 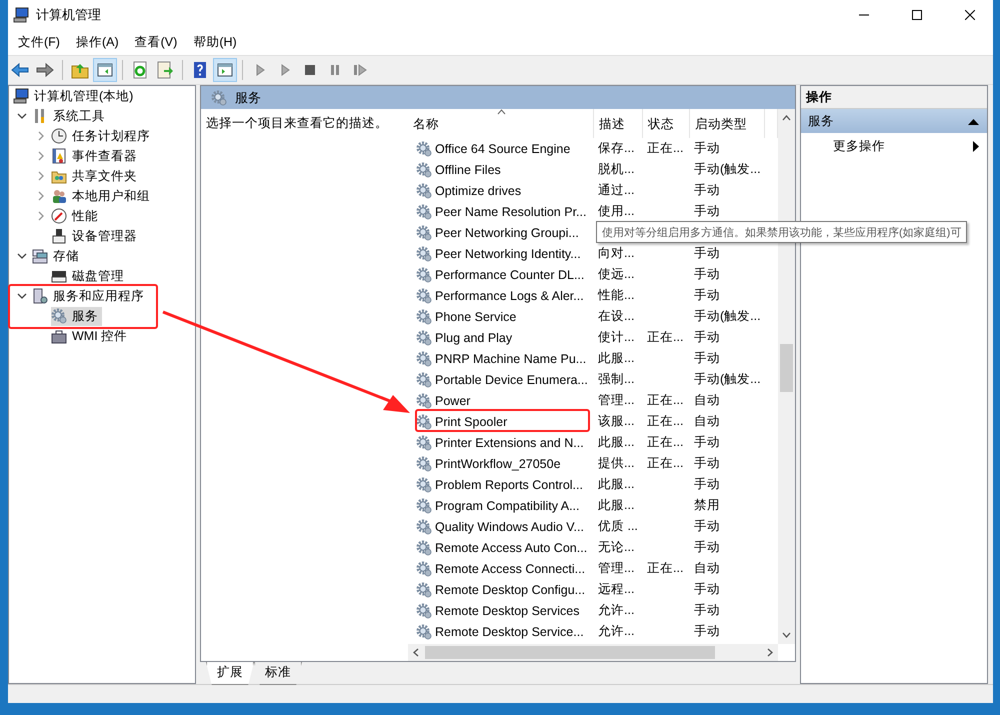 I want to click on service-name: Print Spooler, so click(x=471, y=421).